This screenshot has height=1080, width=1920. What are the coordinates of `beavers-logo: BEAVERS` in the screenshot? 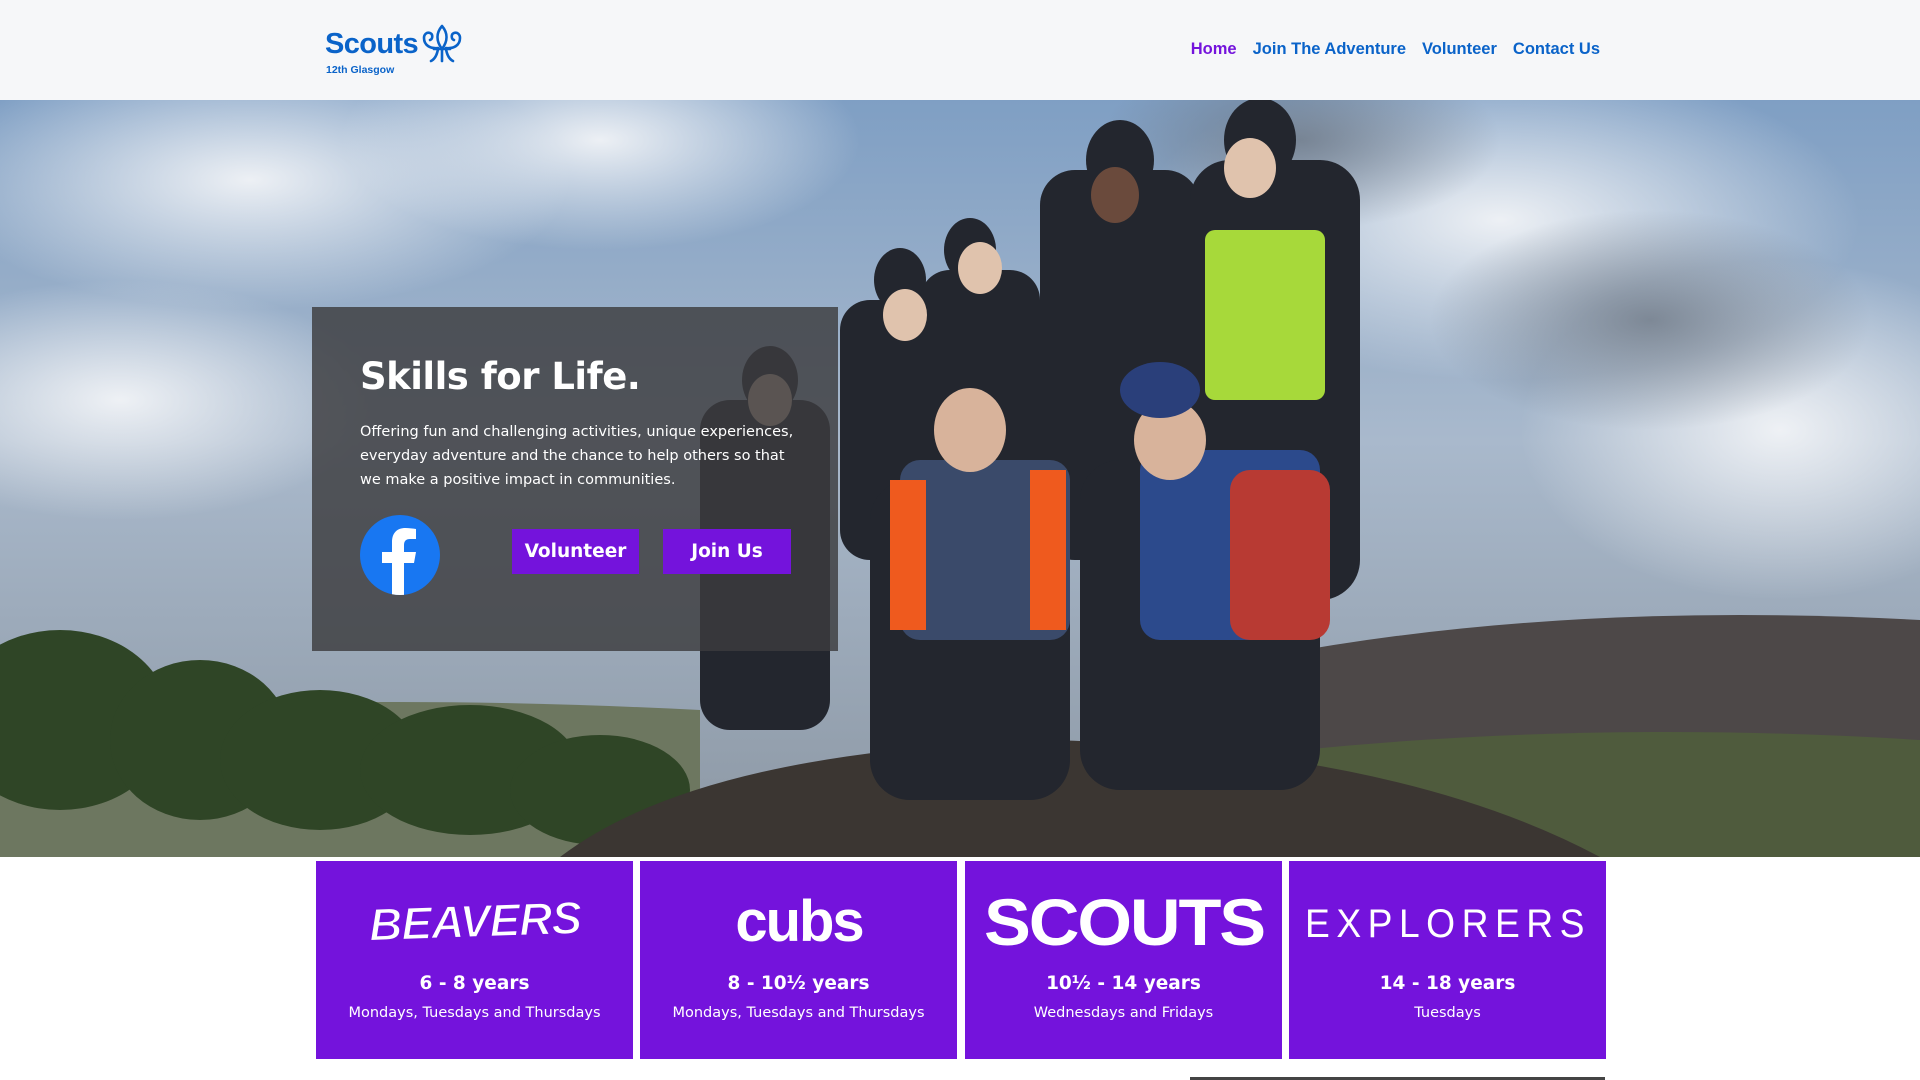 It's located at (474, 921).